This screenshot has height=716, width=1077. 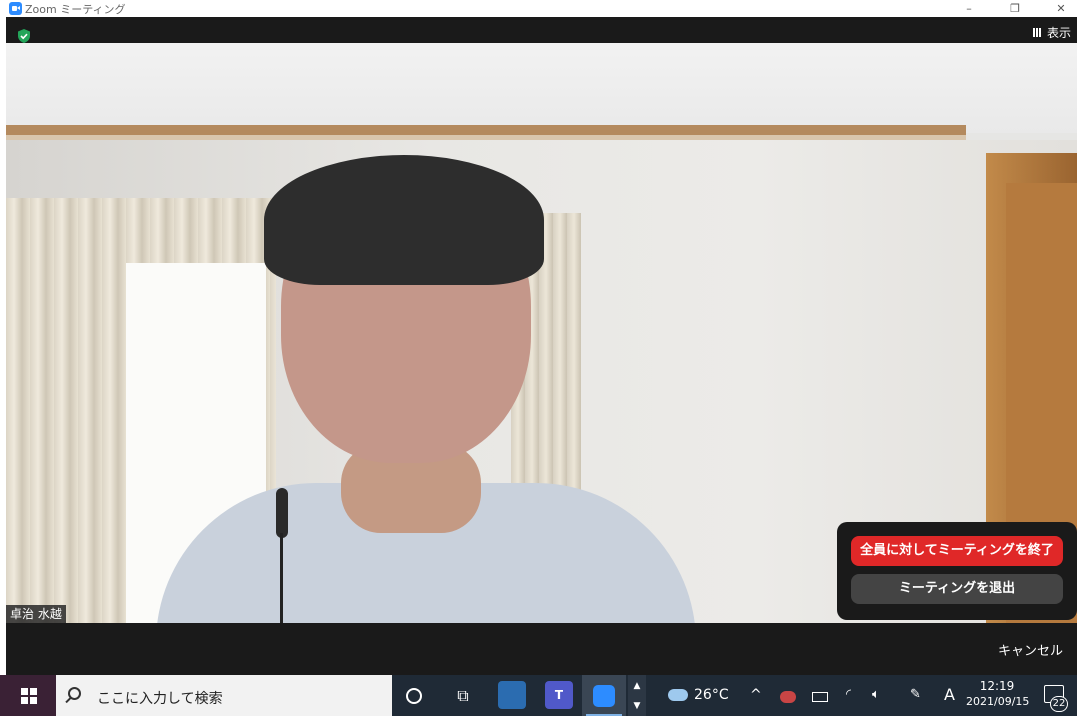 I want to click on battery-icon, so click(x=820, y=697).